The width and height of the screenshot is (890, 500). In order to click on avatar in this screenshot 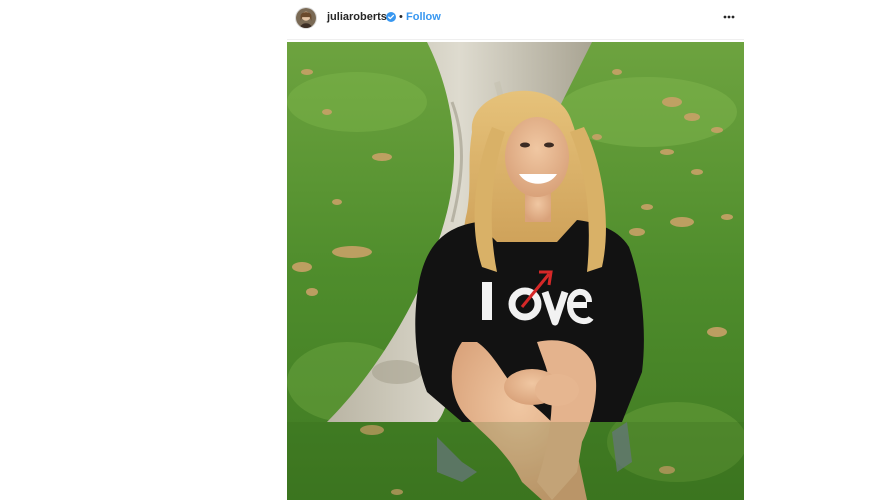, I will do `click(306, 18)`.